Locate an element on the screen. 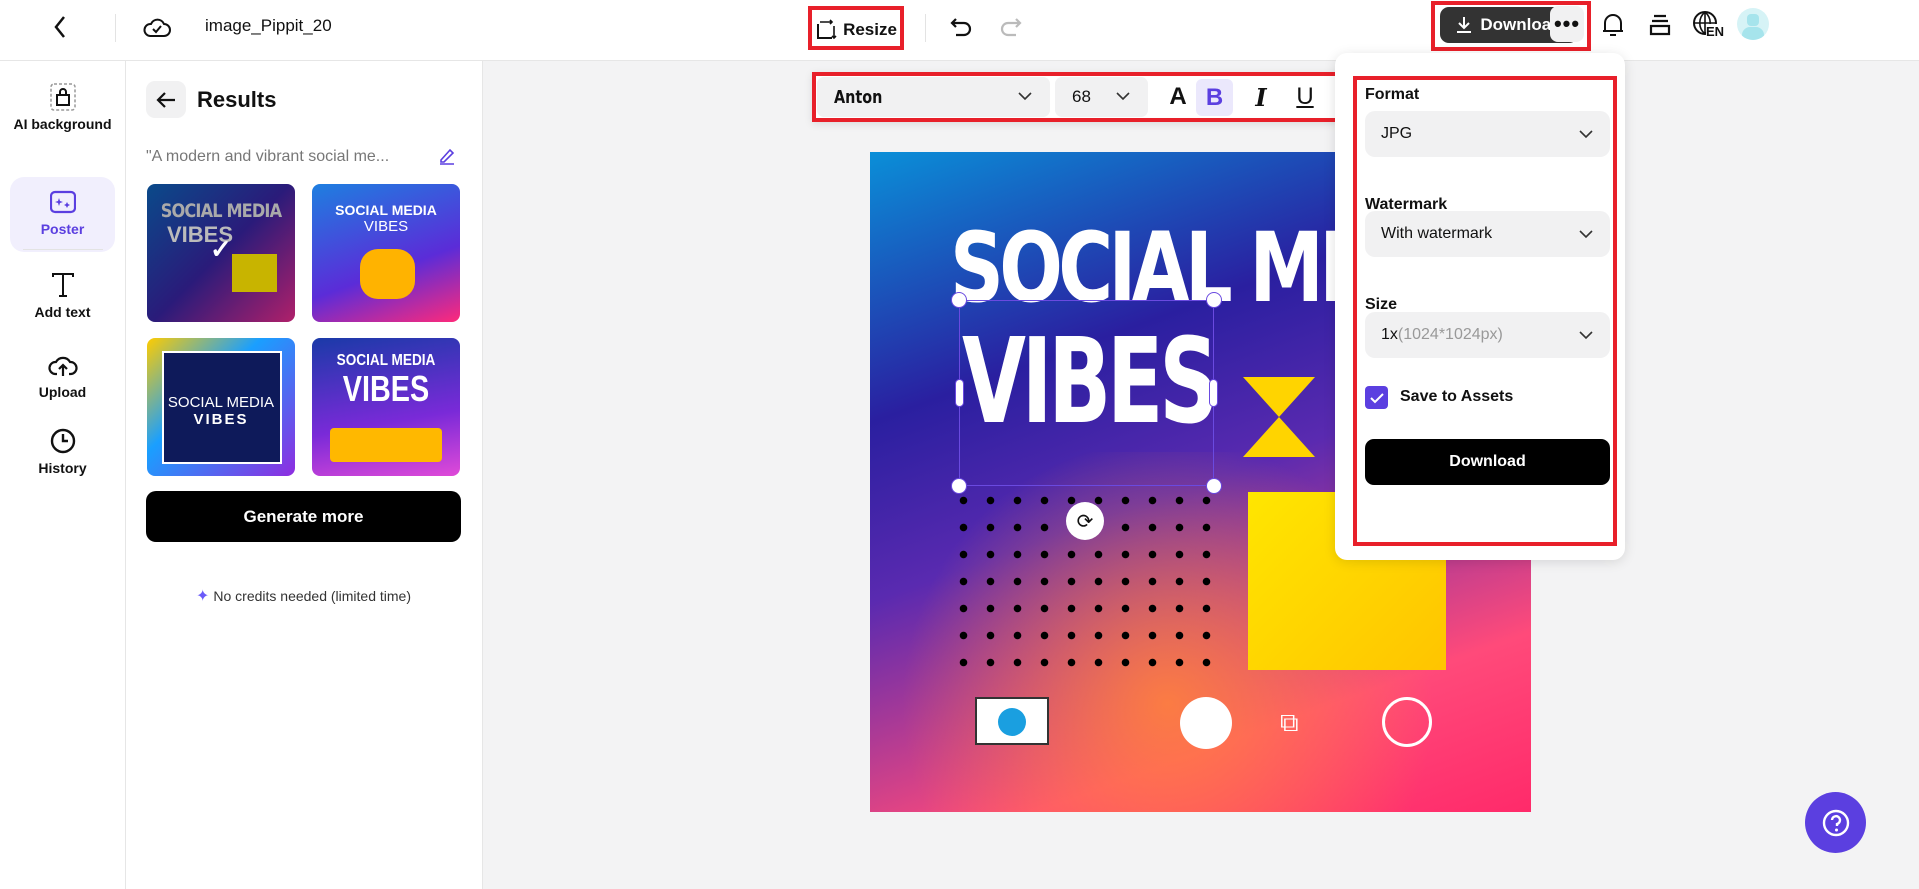 The height and width of the screenshot is (889, 1919). history-icon is located at coordinates (62, 441).